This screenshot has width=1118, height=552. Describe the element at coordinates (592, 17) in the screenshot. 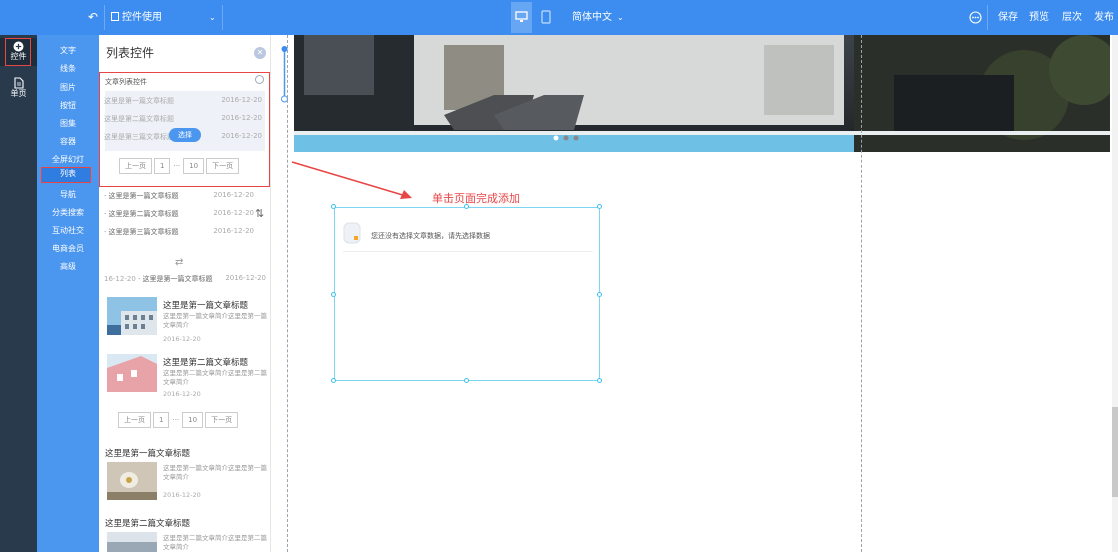

I see `language-label: 简体中文` at that location.